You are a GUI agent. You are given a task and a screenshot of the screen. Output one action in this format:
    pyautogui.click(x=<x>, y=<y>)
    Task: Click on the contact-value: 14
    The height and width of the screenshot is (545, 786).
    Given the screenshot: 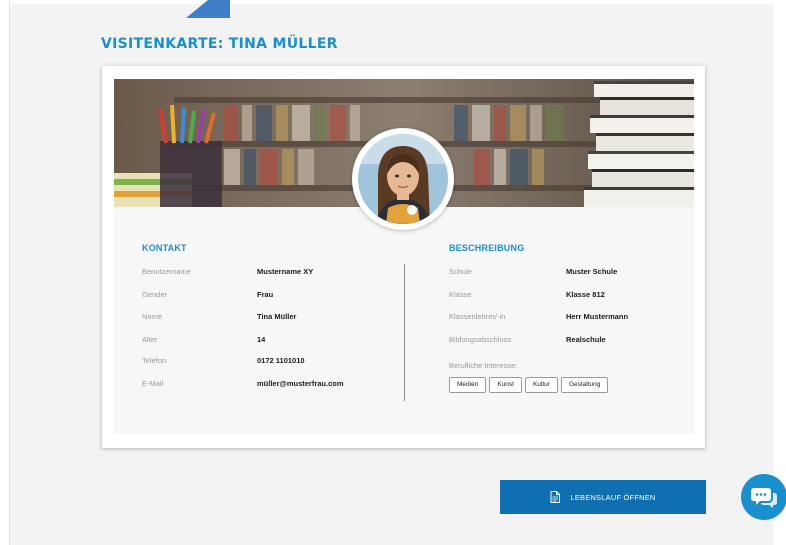 What is the action you would take?
    pyautogui.click(x=261, y=339)
    